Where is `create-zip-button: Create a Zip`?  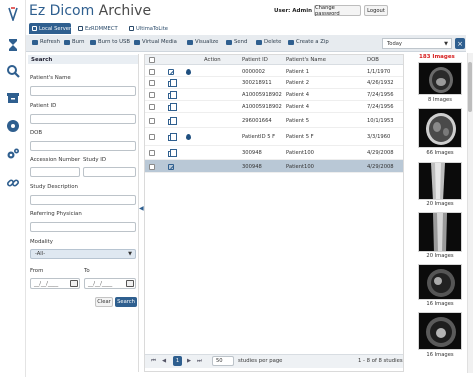
create-zip-button: Create a Zip is located at coordinates (308, 42).